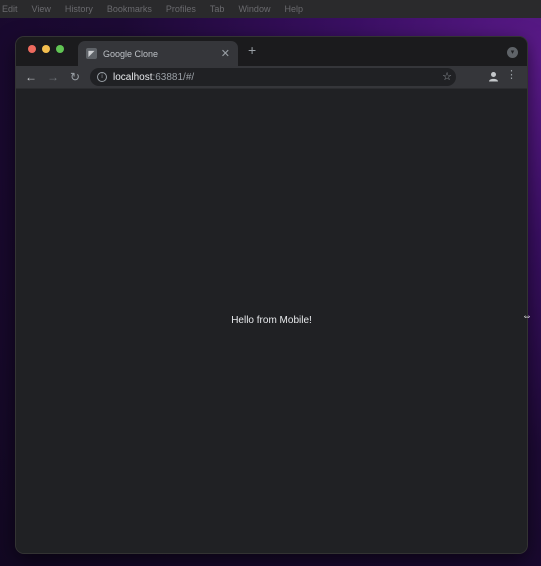  I want to click on more-menu-icon: ⋮, so click(511, 75).